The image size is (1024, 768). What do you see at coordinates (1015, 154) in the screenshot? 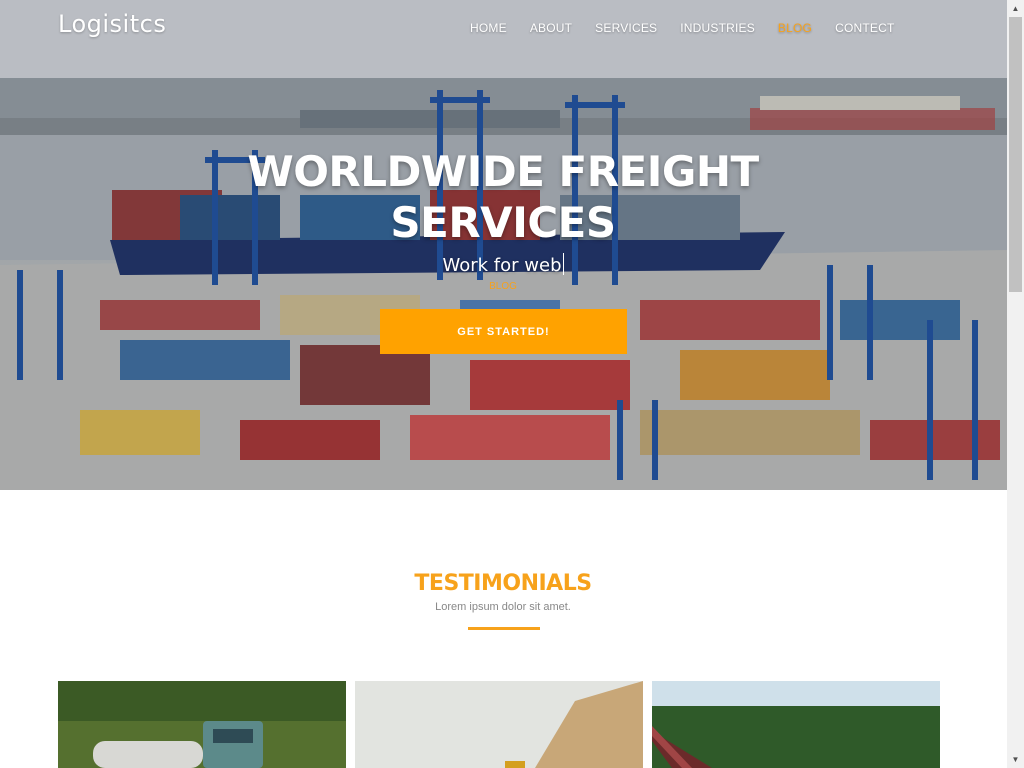
I see `scrollbar-thumb` at bounding box center [1015, 154].